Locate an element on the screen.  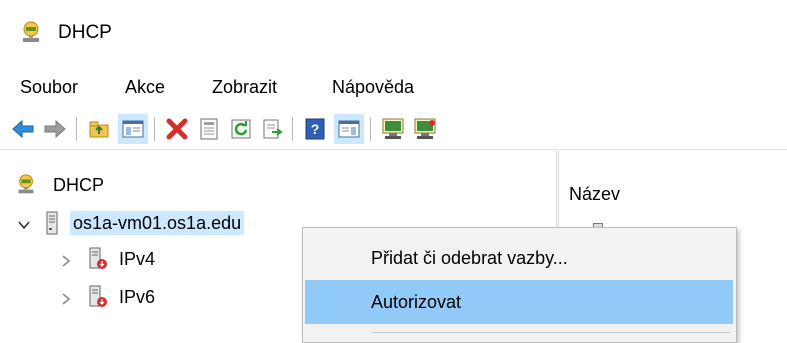
tree-node-ipv6: IPv6 is located at coordinates (108, 297).